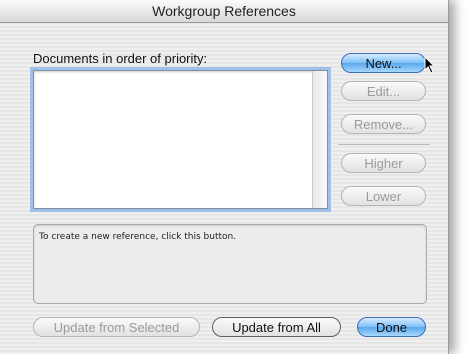 Image resolution: width=468 pixels, height=354 pixels. What do you see at coordinates (391, 327) in the screenshot?
I see `done-button: Done` at bounding box center [391, 327].